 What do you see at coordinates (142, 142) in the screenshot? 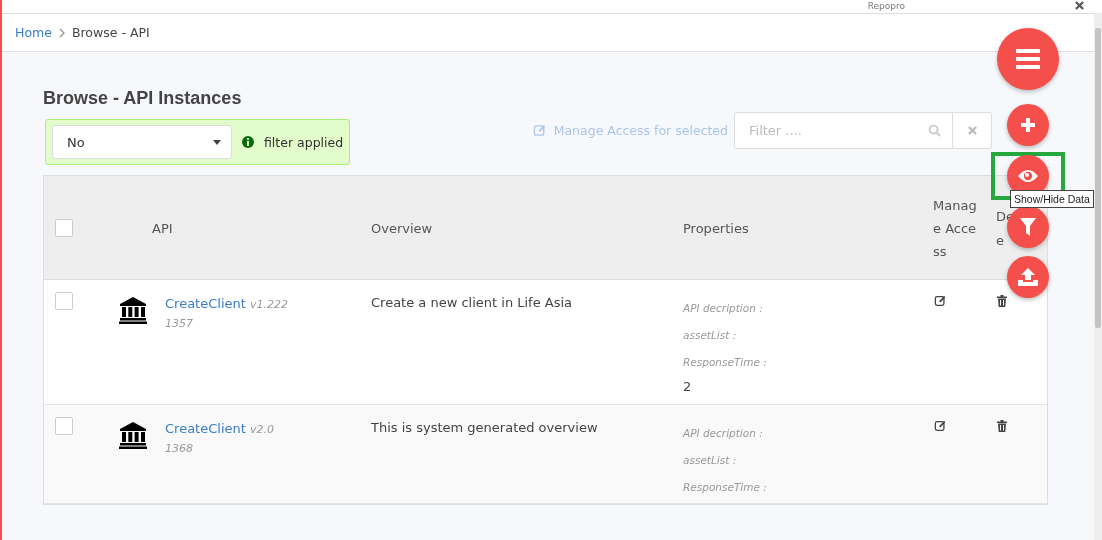
I see `filter-dropdown: No` at bounding box center [142, 142].